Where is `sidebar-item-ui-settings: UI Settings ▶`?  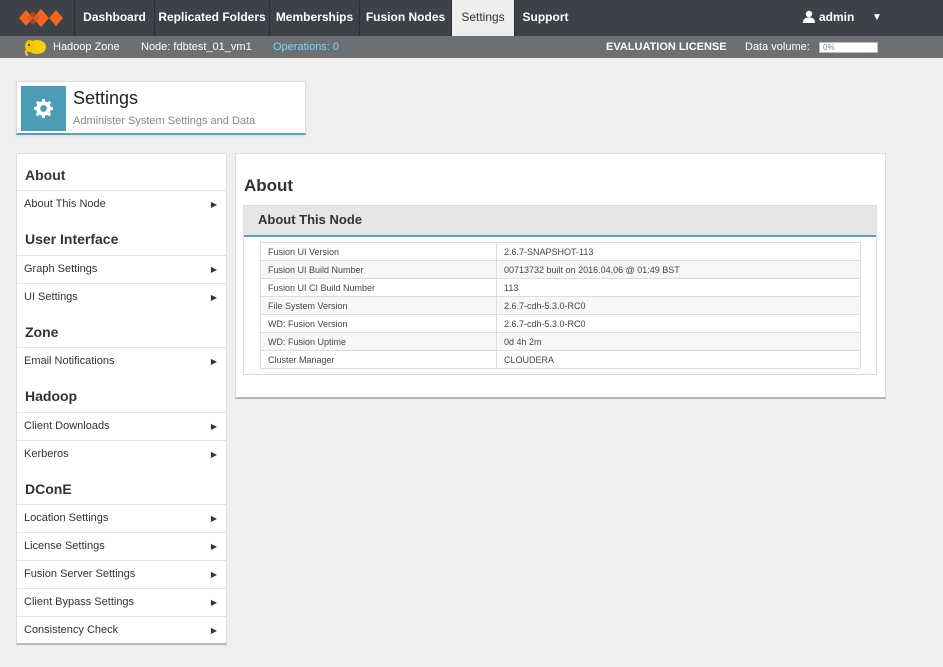 sidebar-item-ui-settings: UI Settings ▶ is located at coordinates (121, 297).